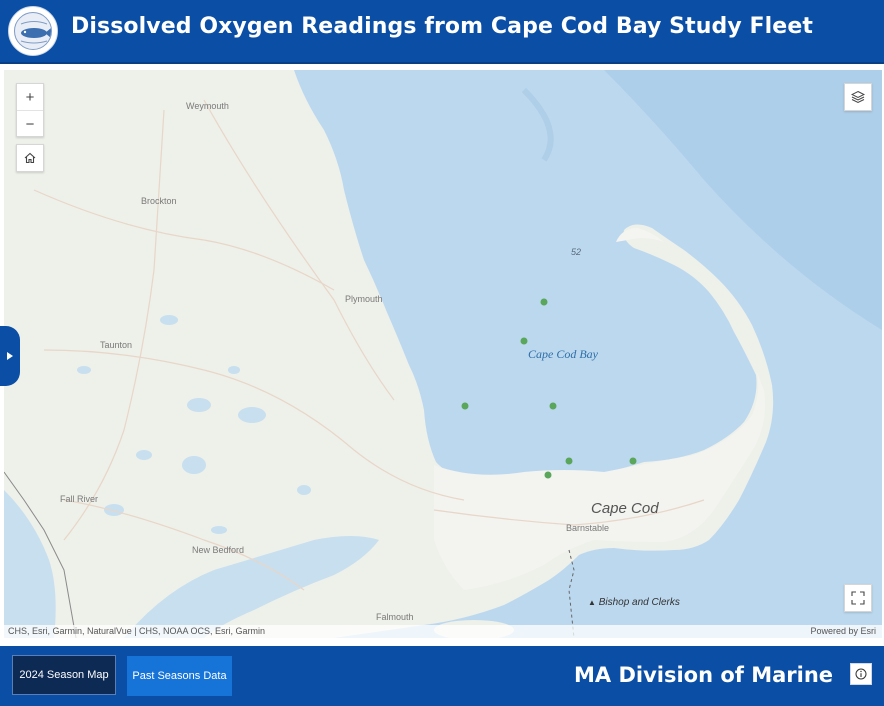 This screenshot has height=706, width=884. I want to click on side-panel-toggle, so click(10, 356).